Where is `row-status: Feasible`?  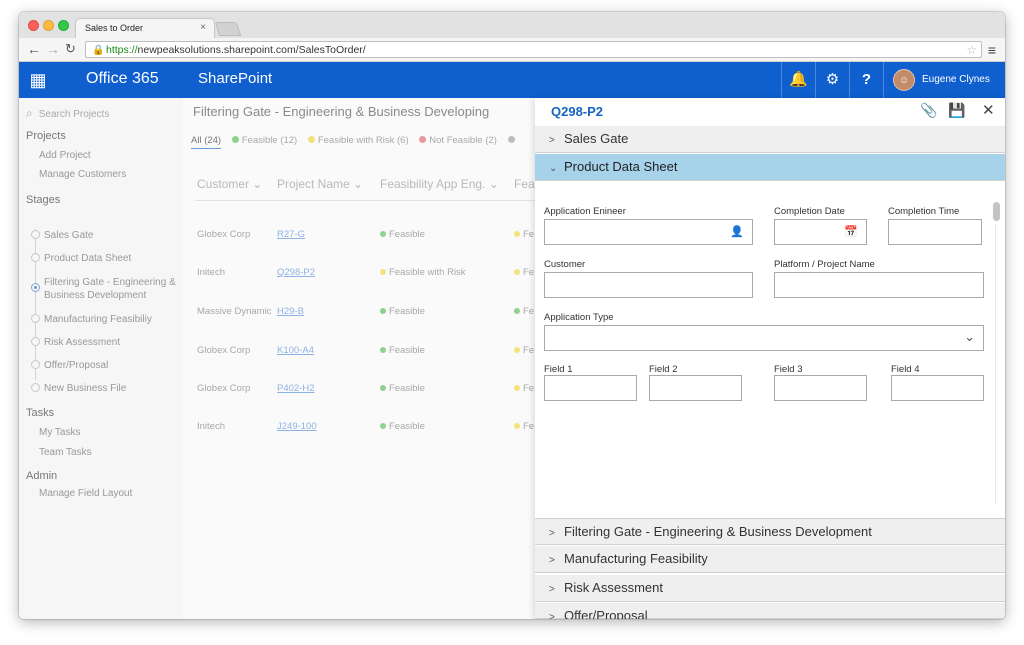
row-status: Feasible is located at coordinates (402, 426).